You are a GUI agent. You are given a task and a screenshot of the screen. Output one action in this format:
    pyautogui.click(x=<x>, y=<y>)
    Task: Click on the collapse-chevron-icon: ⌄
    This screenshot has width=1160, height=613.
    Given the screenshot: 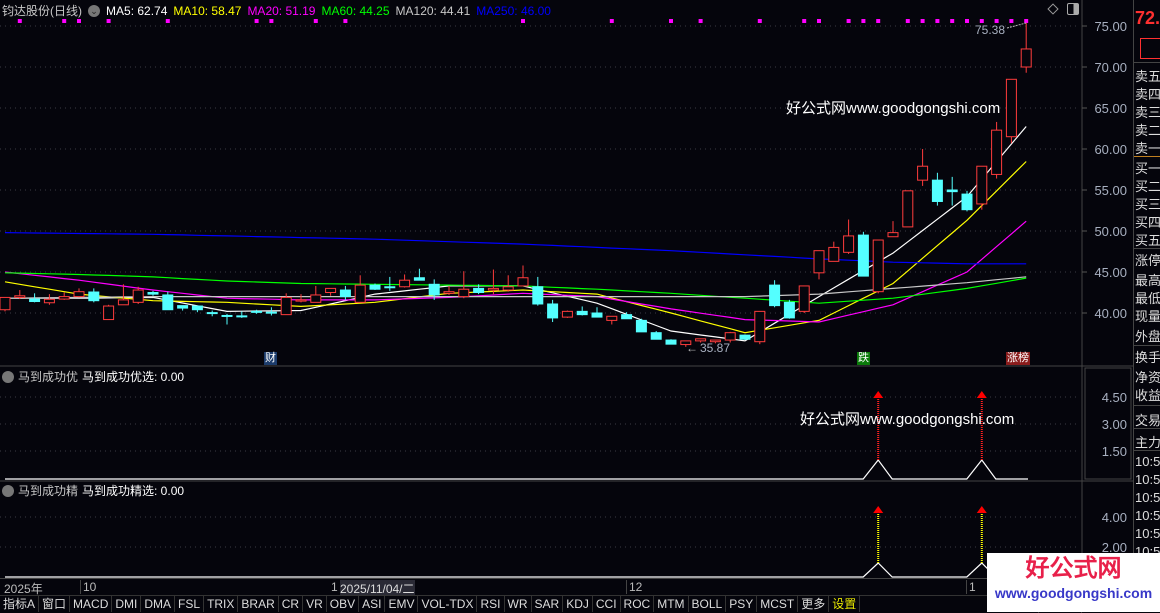 What is the action you would take?
    pyautogui.click(x=94, y=10)
    